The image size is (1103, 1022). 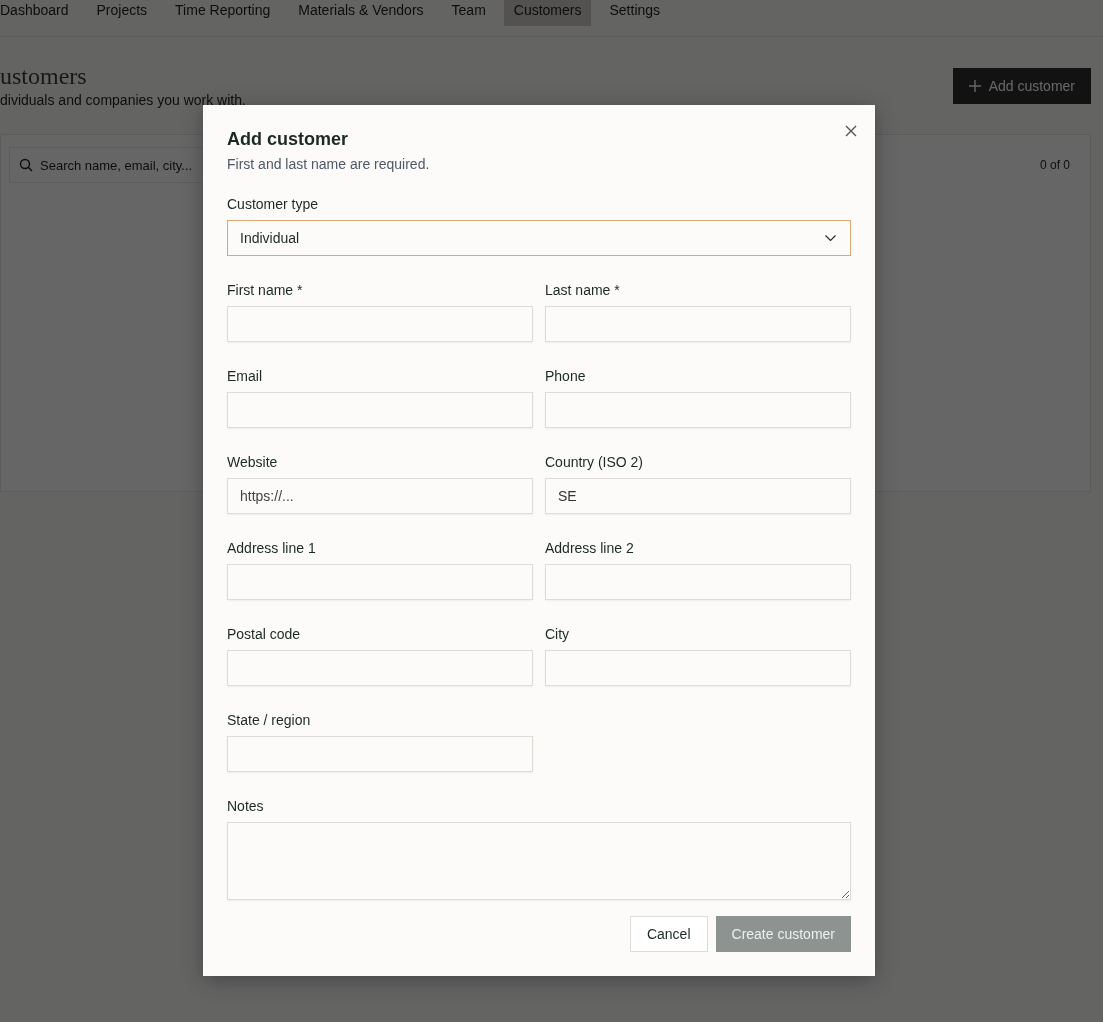 What do you see at coordinates (595, 462) in the screenshot?
I see `field-label: Country (ISO 2)` at bounding box center [595, 462].